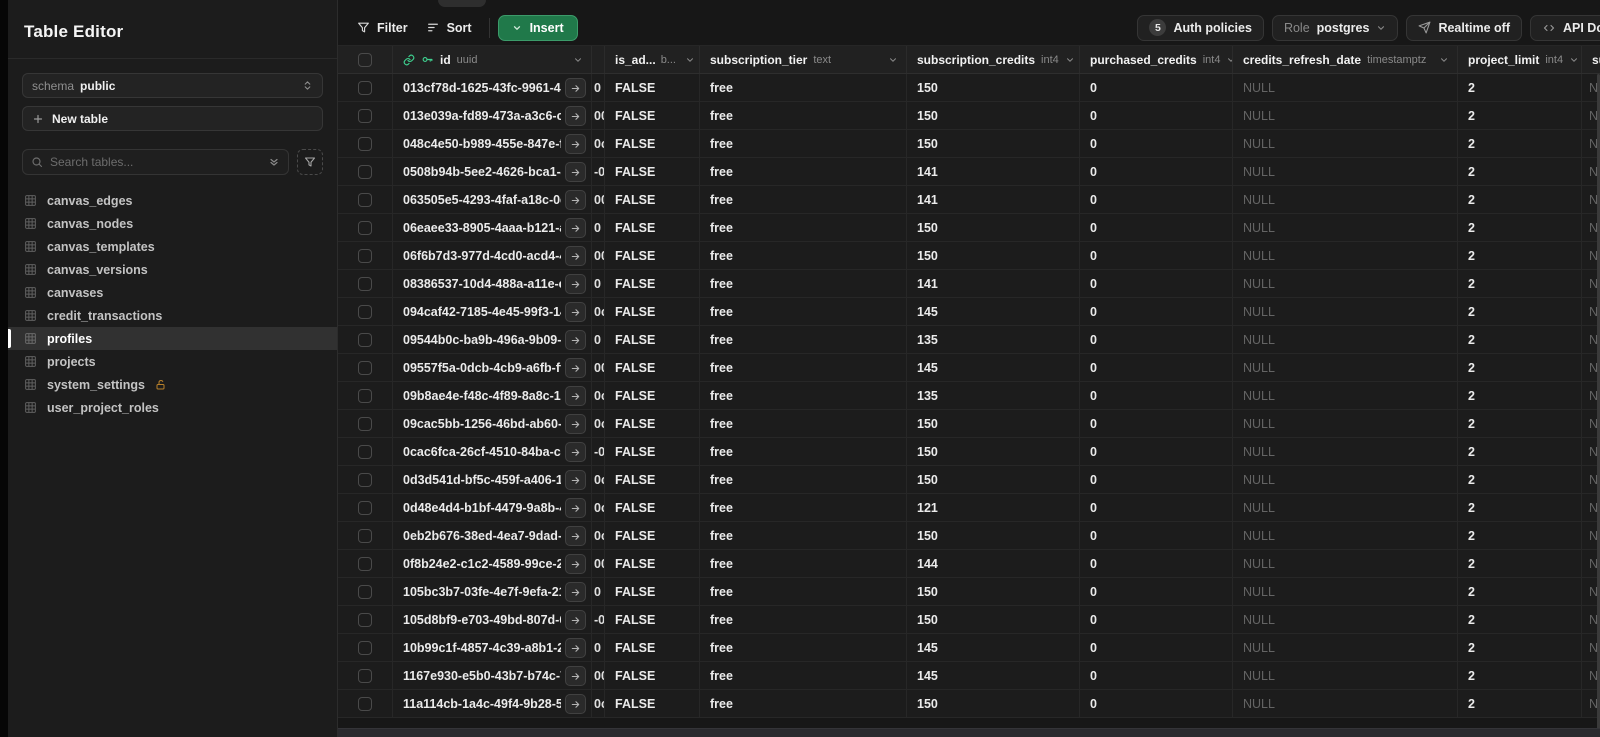 The image size is (1600, 737). What do you see at coordinates (993, 507) in the screenshot?
I see `cell-subscription-credits: 121` at bounding box center [993, 507].